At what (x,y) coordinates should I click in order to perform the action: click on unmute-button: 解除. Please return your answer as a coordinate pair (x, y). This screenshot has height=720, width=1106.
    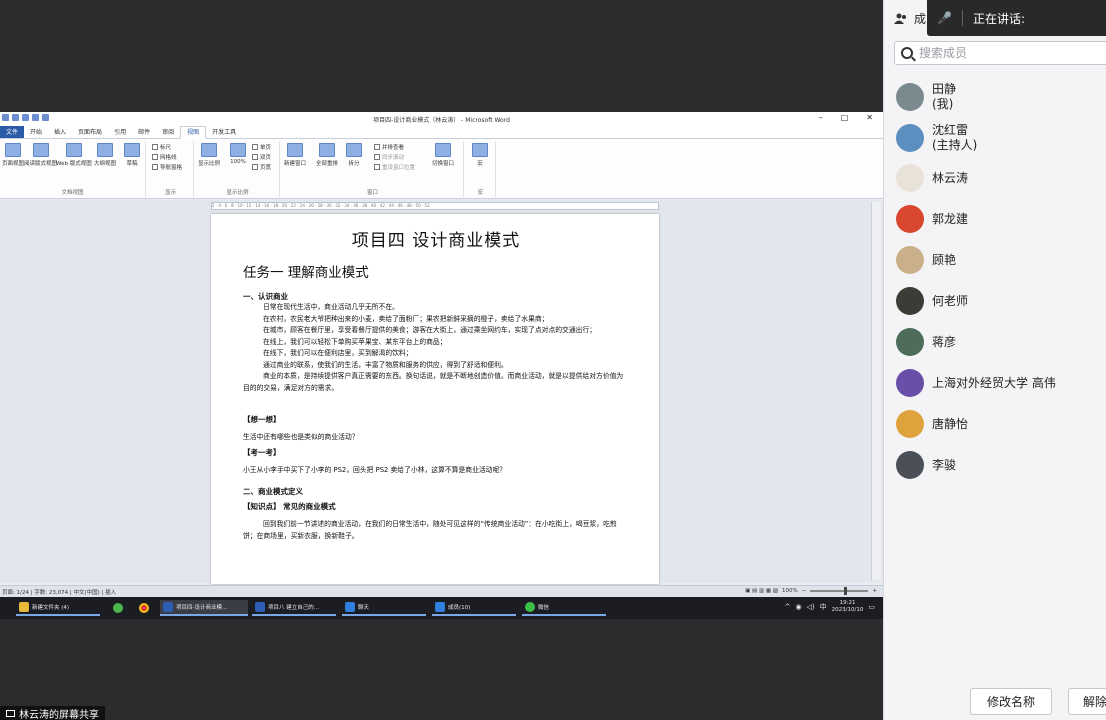
    Looking at the image, I should click on (1087, 701).